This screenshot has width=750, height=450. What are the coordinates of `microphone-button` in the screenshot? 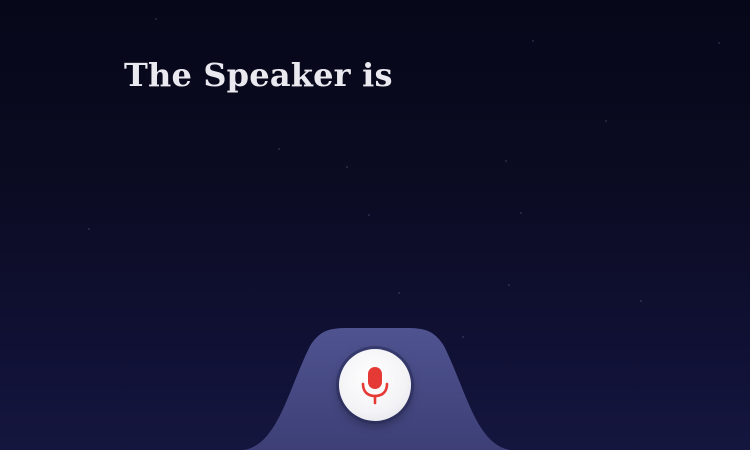 It's located at (375, 385).